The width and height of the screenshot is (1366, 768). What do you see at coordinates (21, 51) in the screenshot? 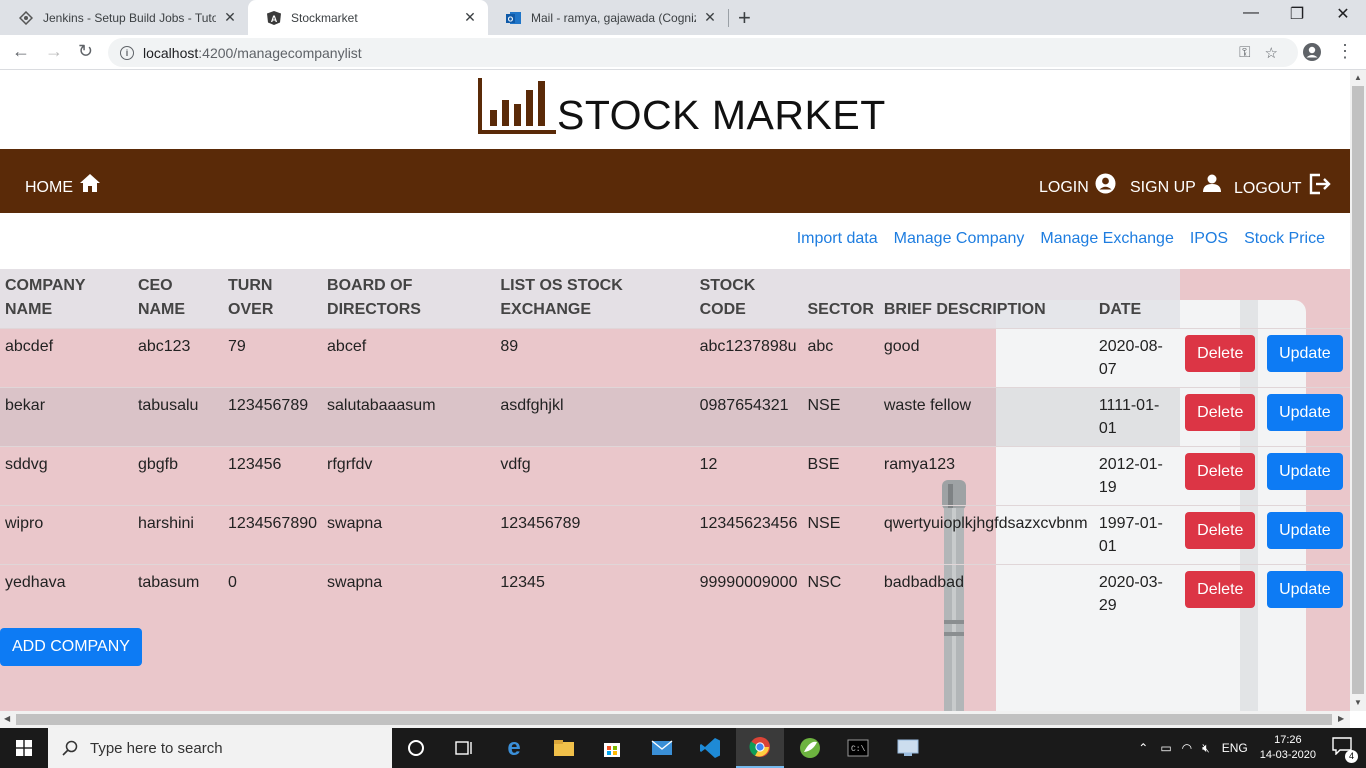
I see `back-icon: ←` at bounding box center [21, 51].